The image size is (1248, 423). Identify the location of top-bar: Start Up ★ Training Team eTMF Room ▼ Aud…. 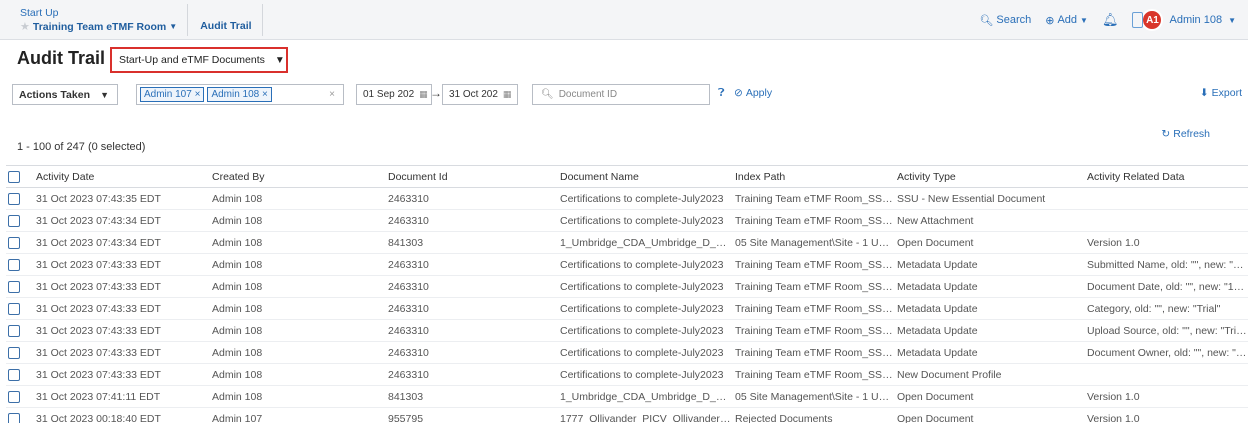
(624, 20).